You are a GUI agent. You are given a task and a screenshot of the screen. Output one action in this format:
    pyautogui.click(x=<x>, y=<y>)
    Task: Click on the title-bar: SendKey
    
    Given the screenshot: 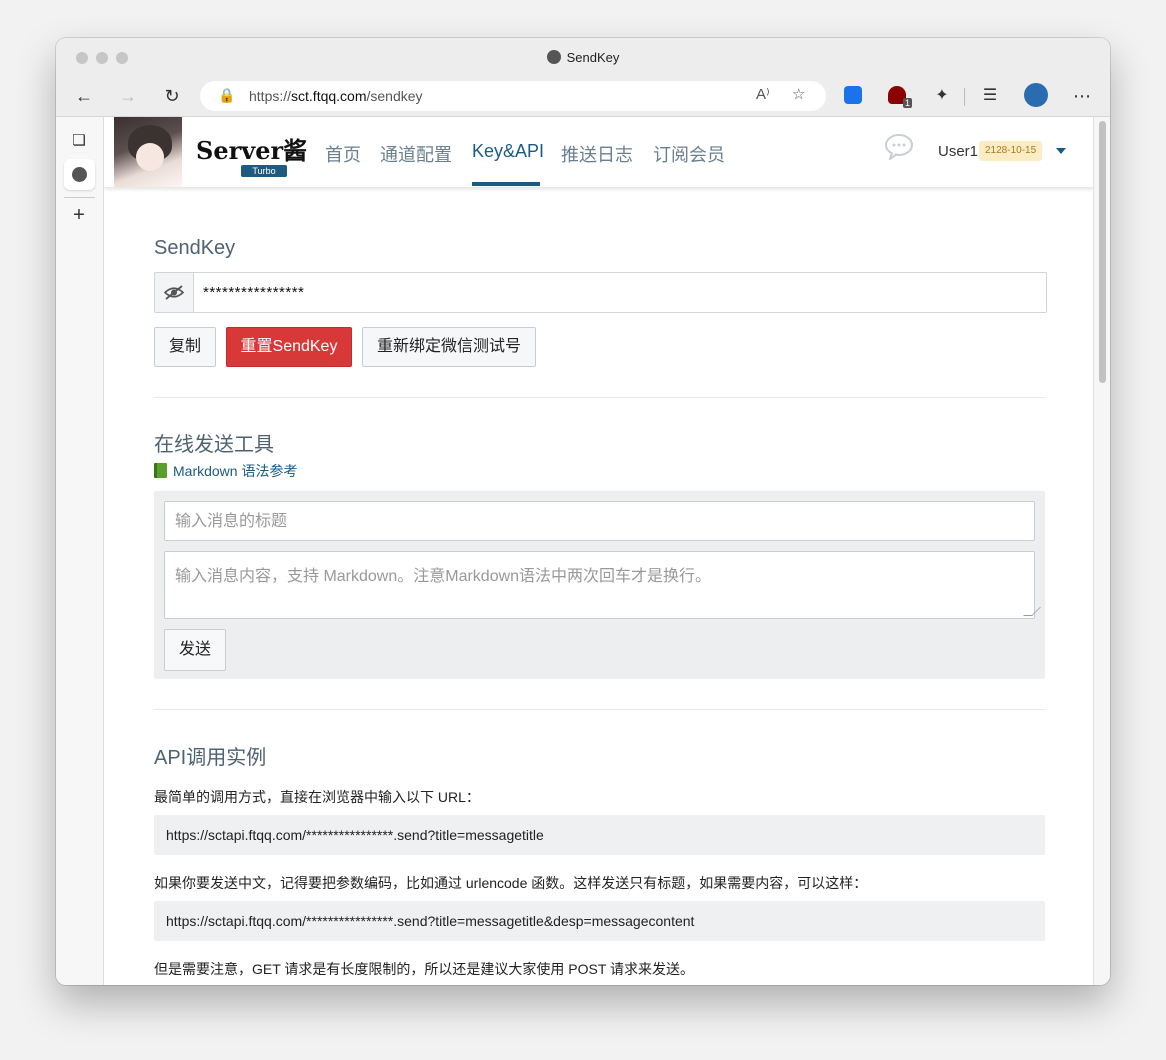 What is the action you would take?
    pyautogui.click(x=583, y=58)
    